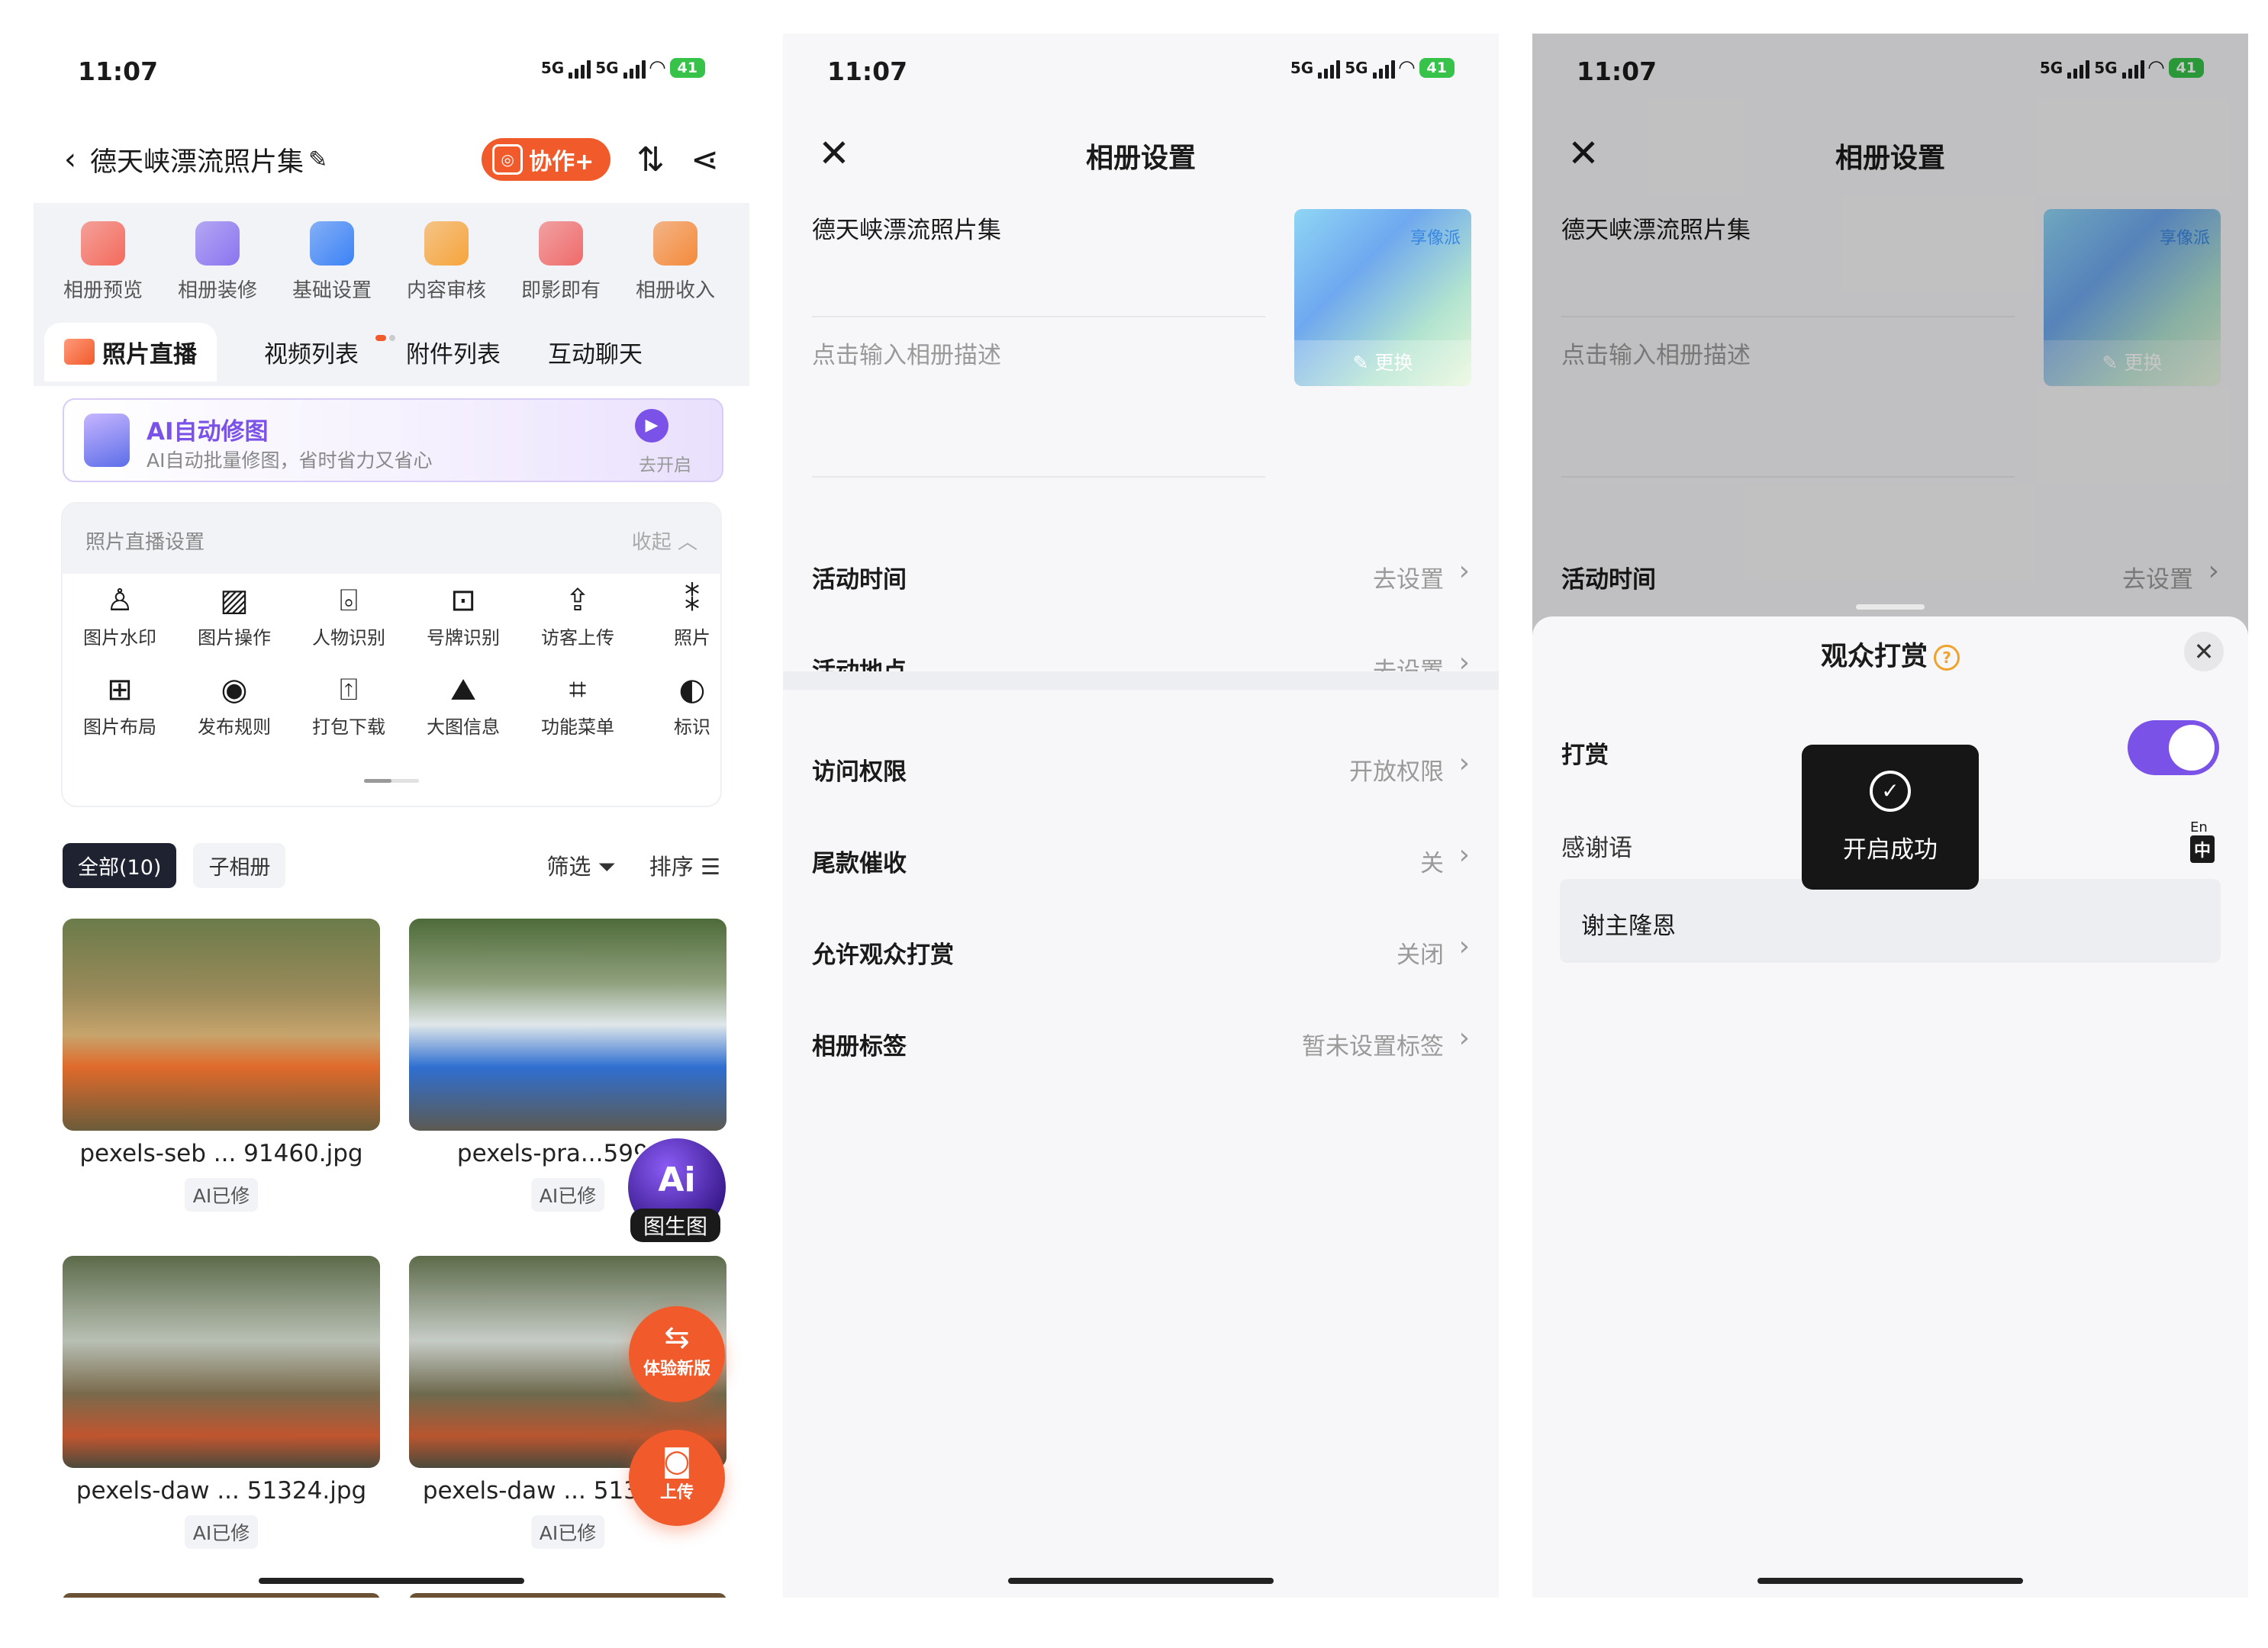 The image size is (2268, 1648). What do you see at coordinates (1891, 921) in the screenshot?
I see `thanks-message-input: 谢主隆恩` at bounding box center [1891, 921].